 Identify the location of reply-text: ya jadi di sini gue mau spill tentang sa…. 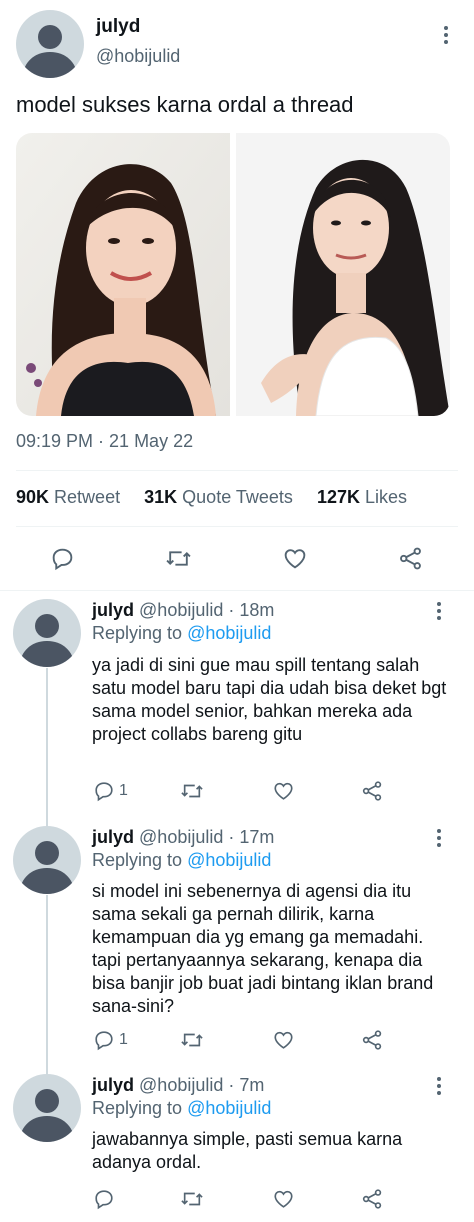
(269, 699).